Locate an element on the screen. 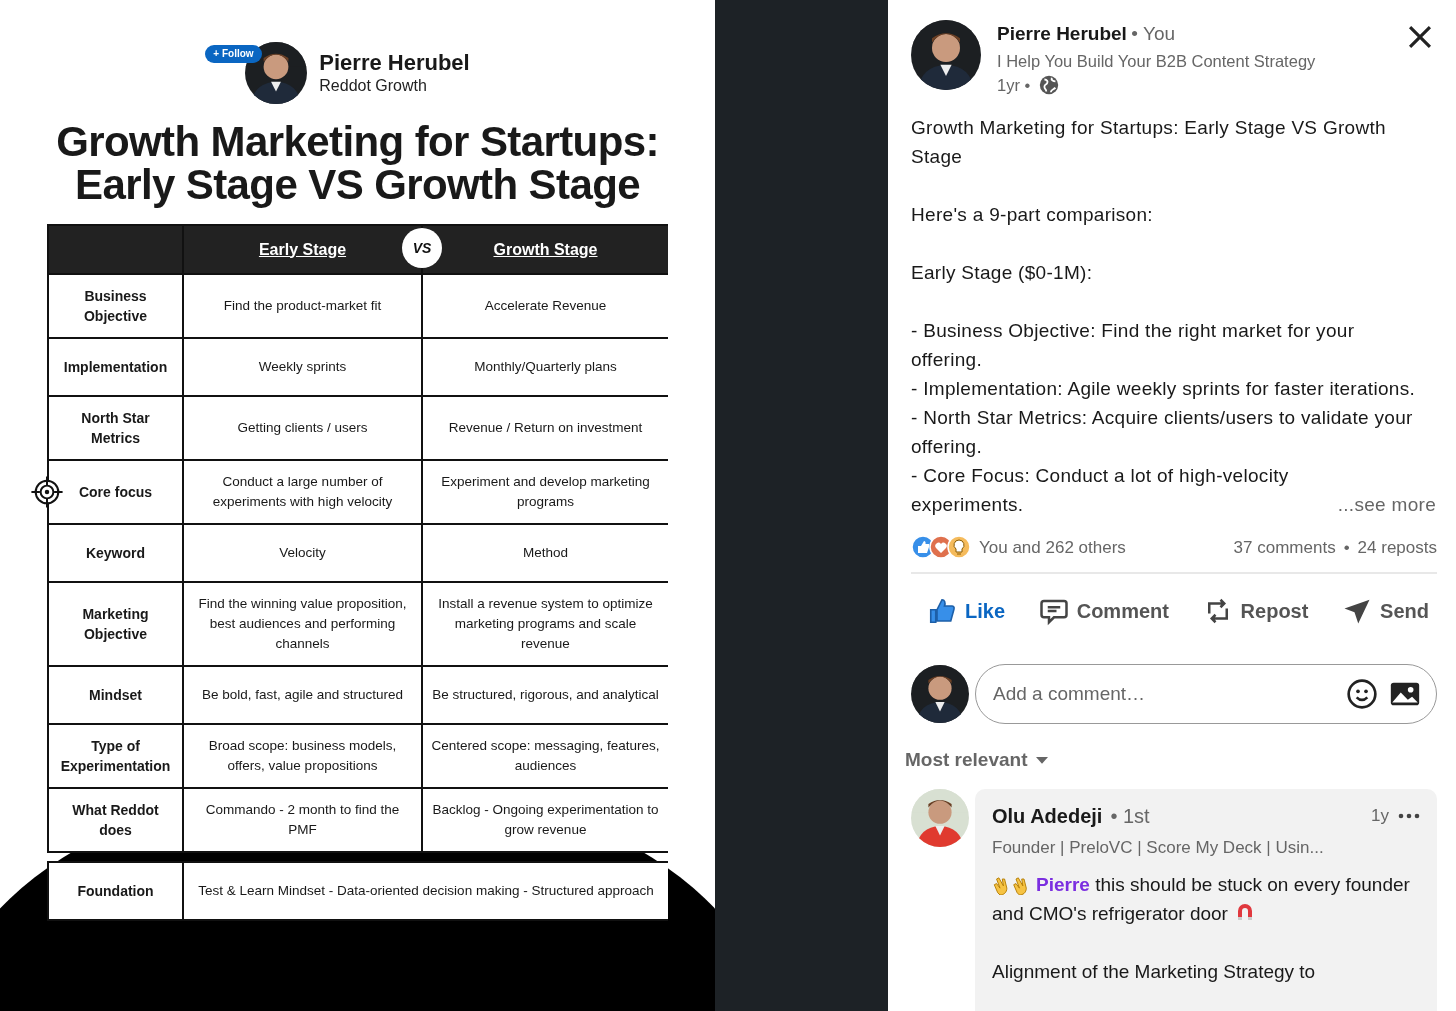 The width and height of the screenshot is (1456, 1011). table-cell-text: Find the winning value proposition, best audiences and performing channels is located at coordinates (302, 624).